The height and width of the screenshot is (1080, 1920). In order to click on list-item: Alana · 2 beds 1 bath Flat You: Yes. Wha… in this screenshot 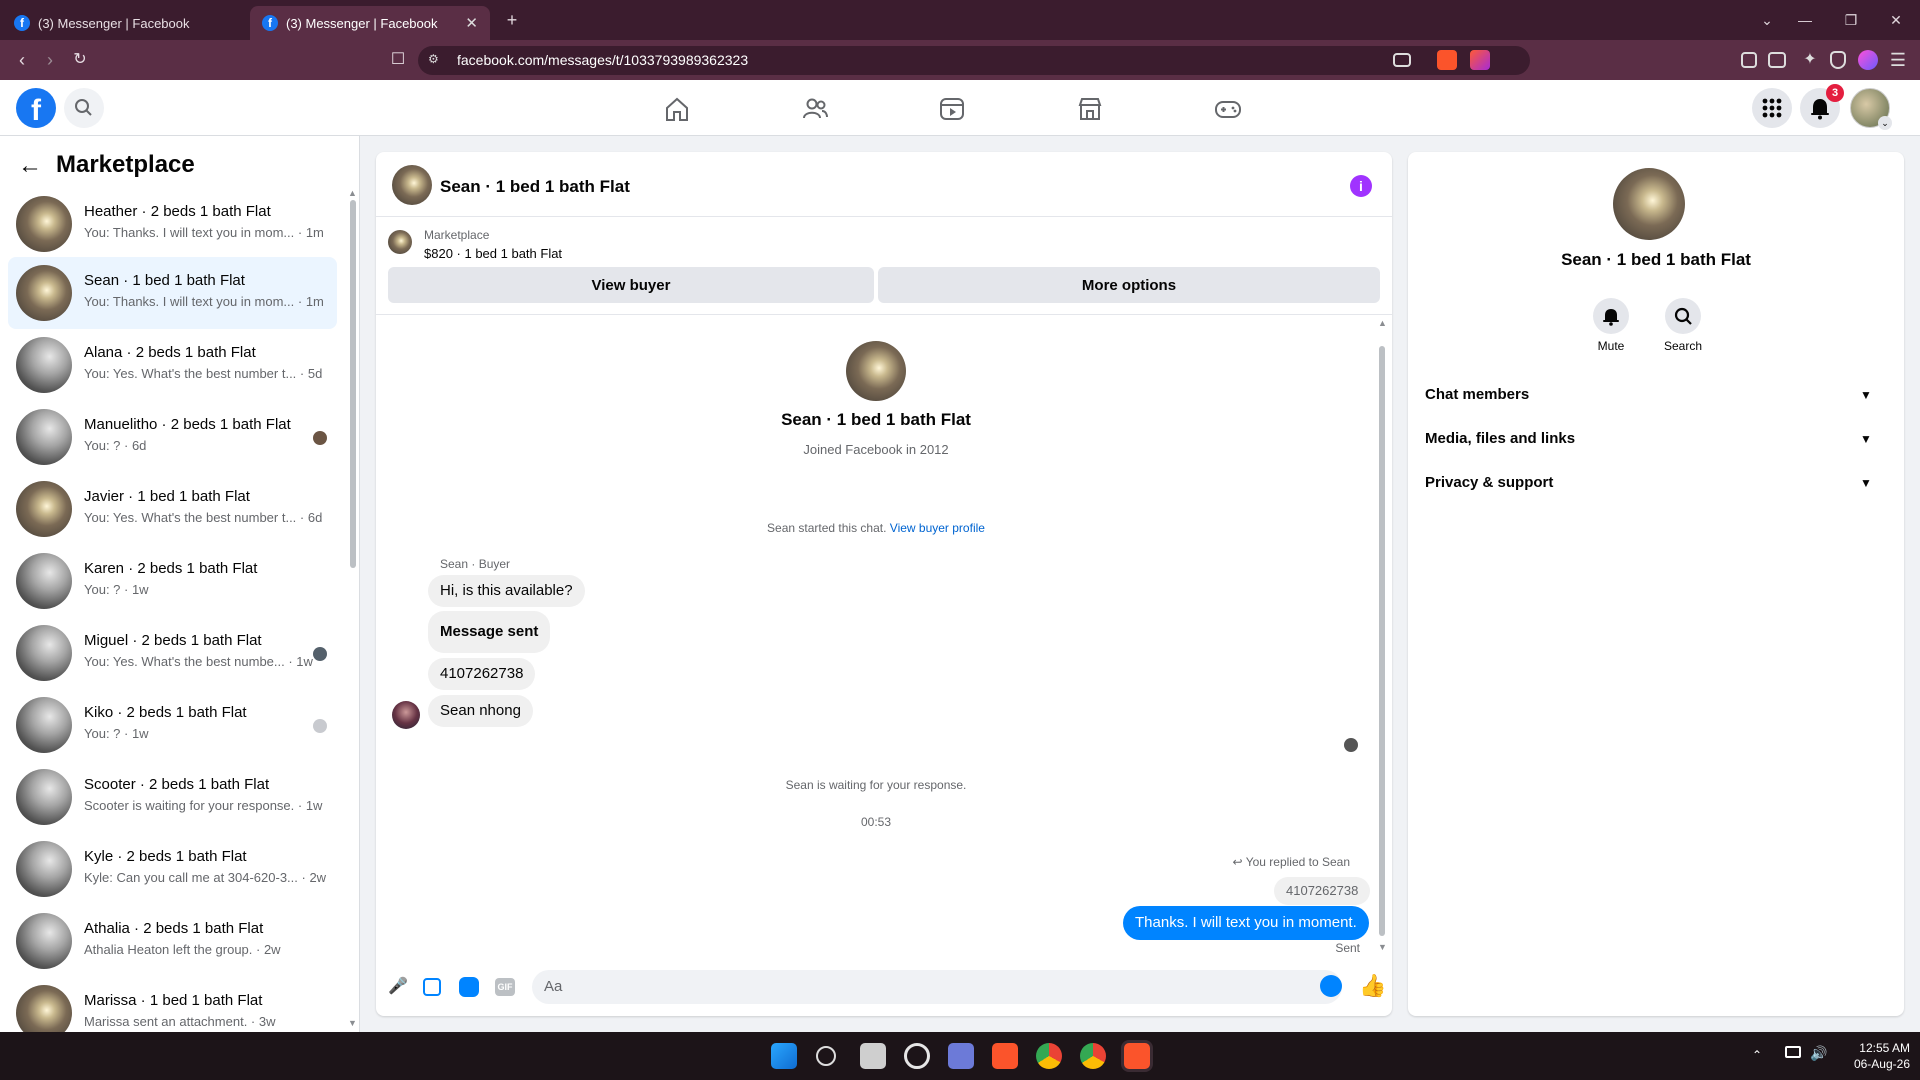, I will do `click(172, 365)`.